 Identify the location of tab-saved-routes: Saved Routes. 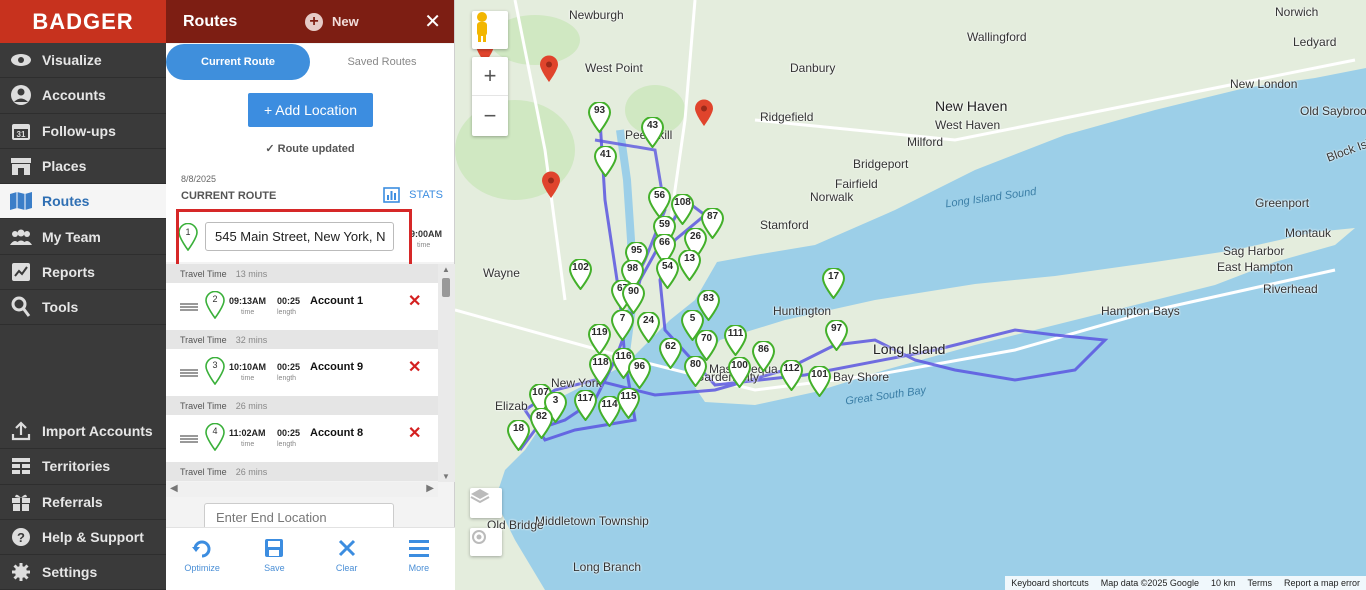
(382, 62).